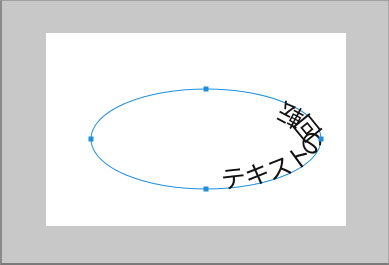 The height and width of the screenshot is (265, 389). I want to click on selection-handle-right, so click(321, 139).